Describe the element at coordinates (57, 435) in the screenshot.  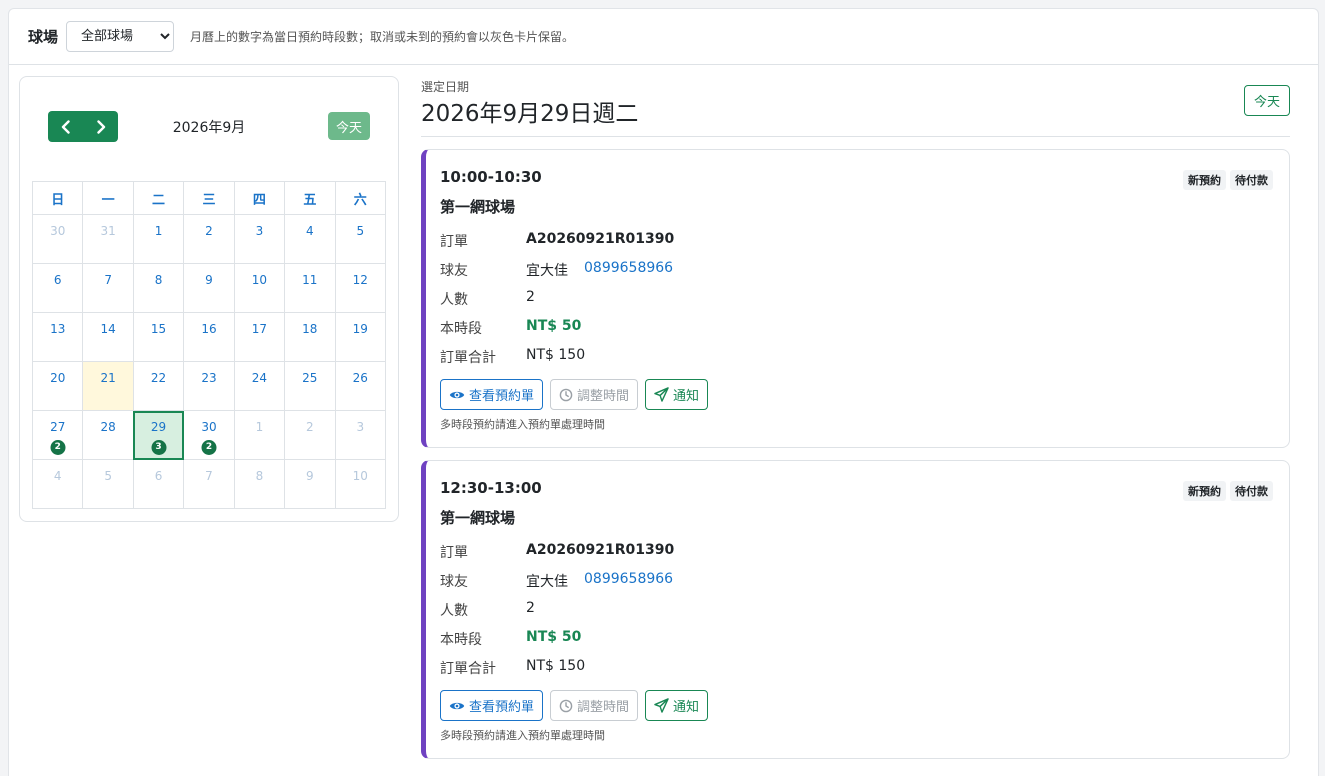
I see `calendar-day: 27 2` at that location.